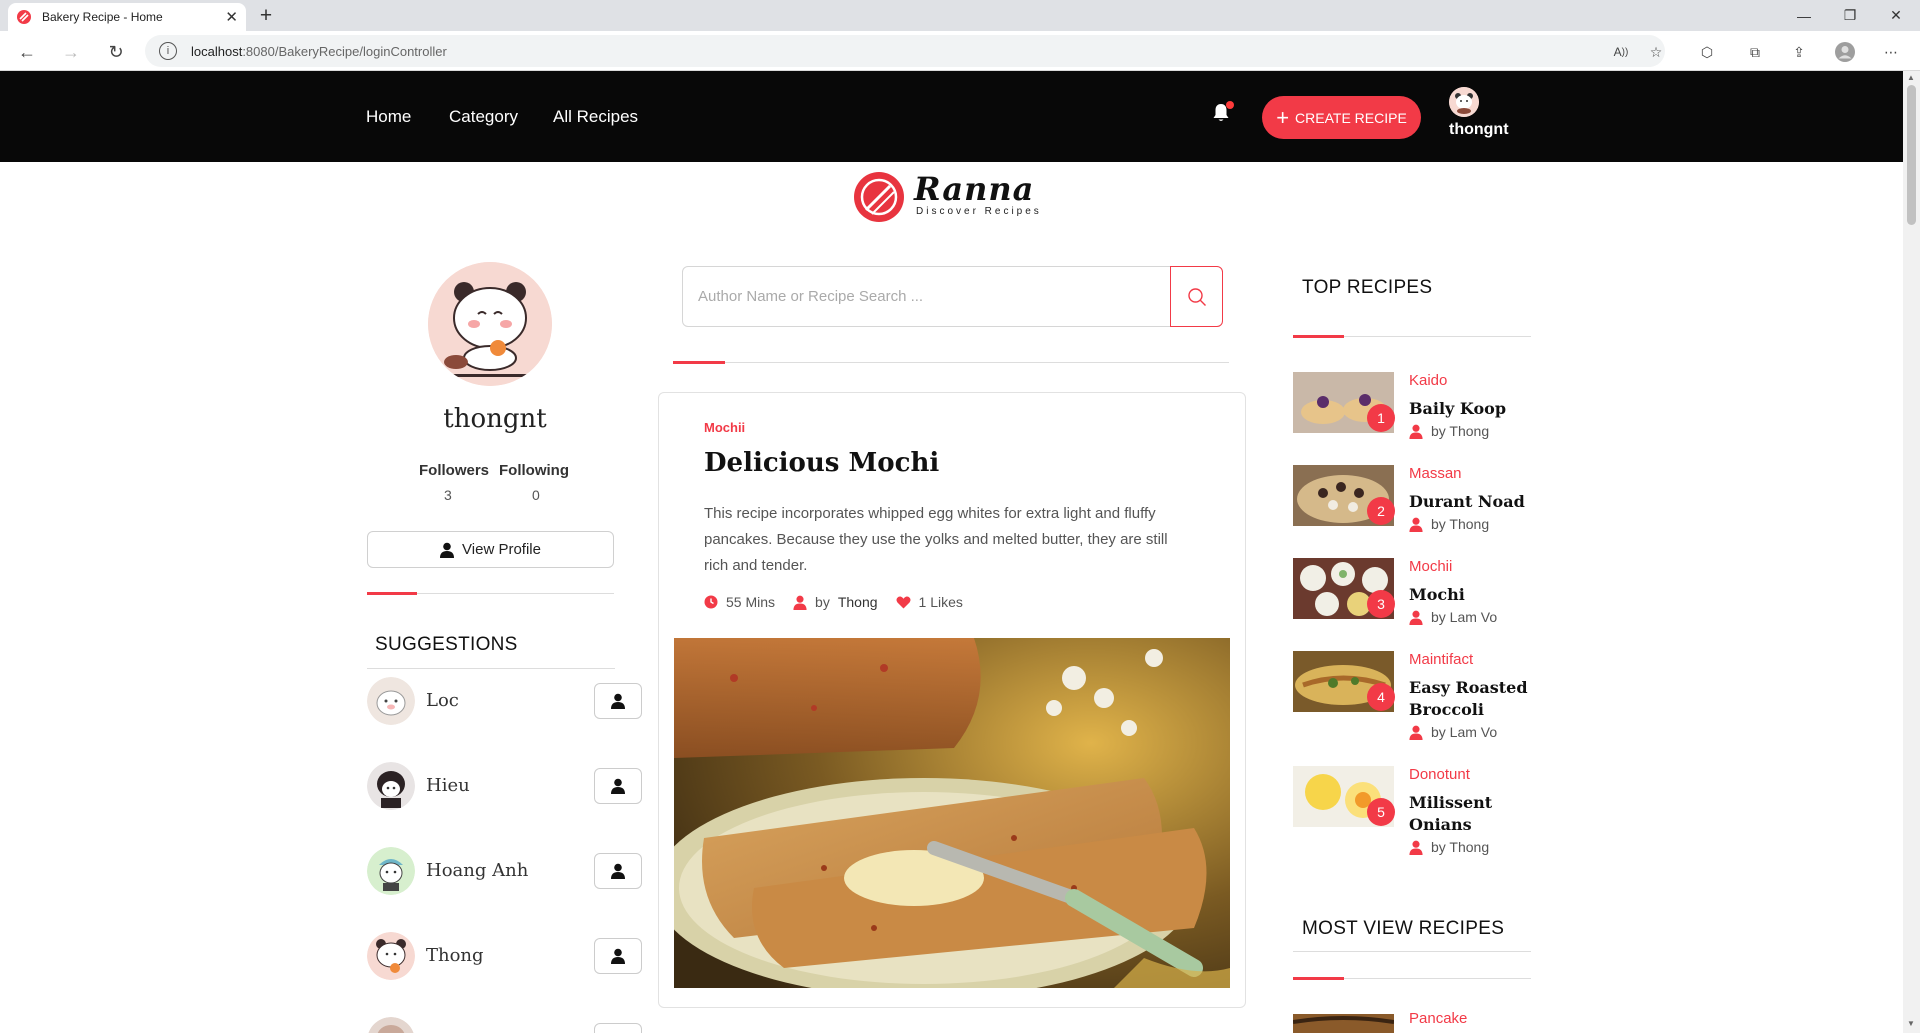 The image size is (1920, 1033). I want to click on recipe-photo, so click(952, 813).